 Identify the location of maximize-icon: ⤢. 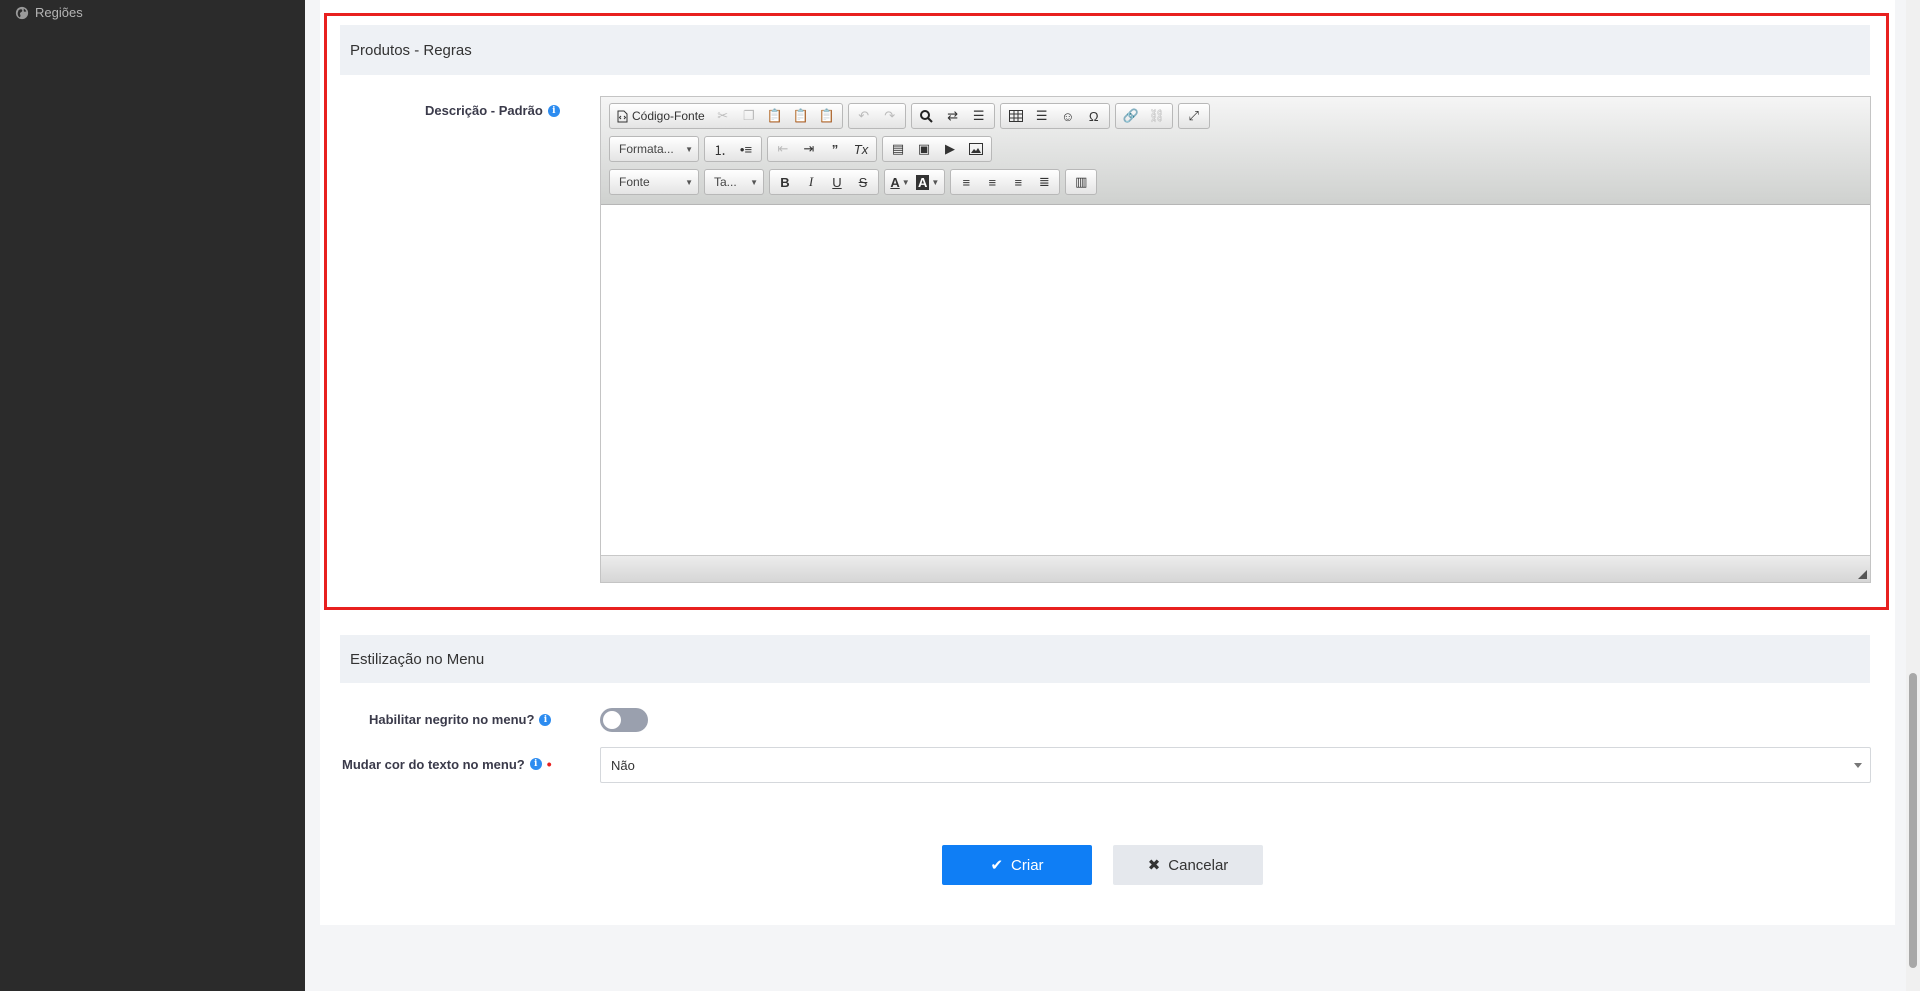
(1194, 116).